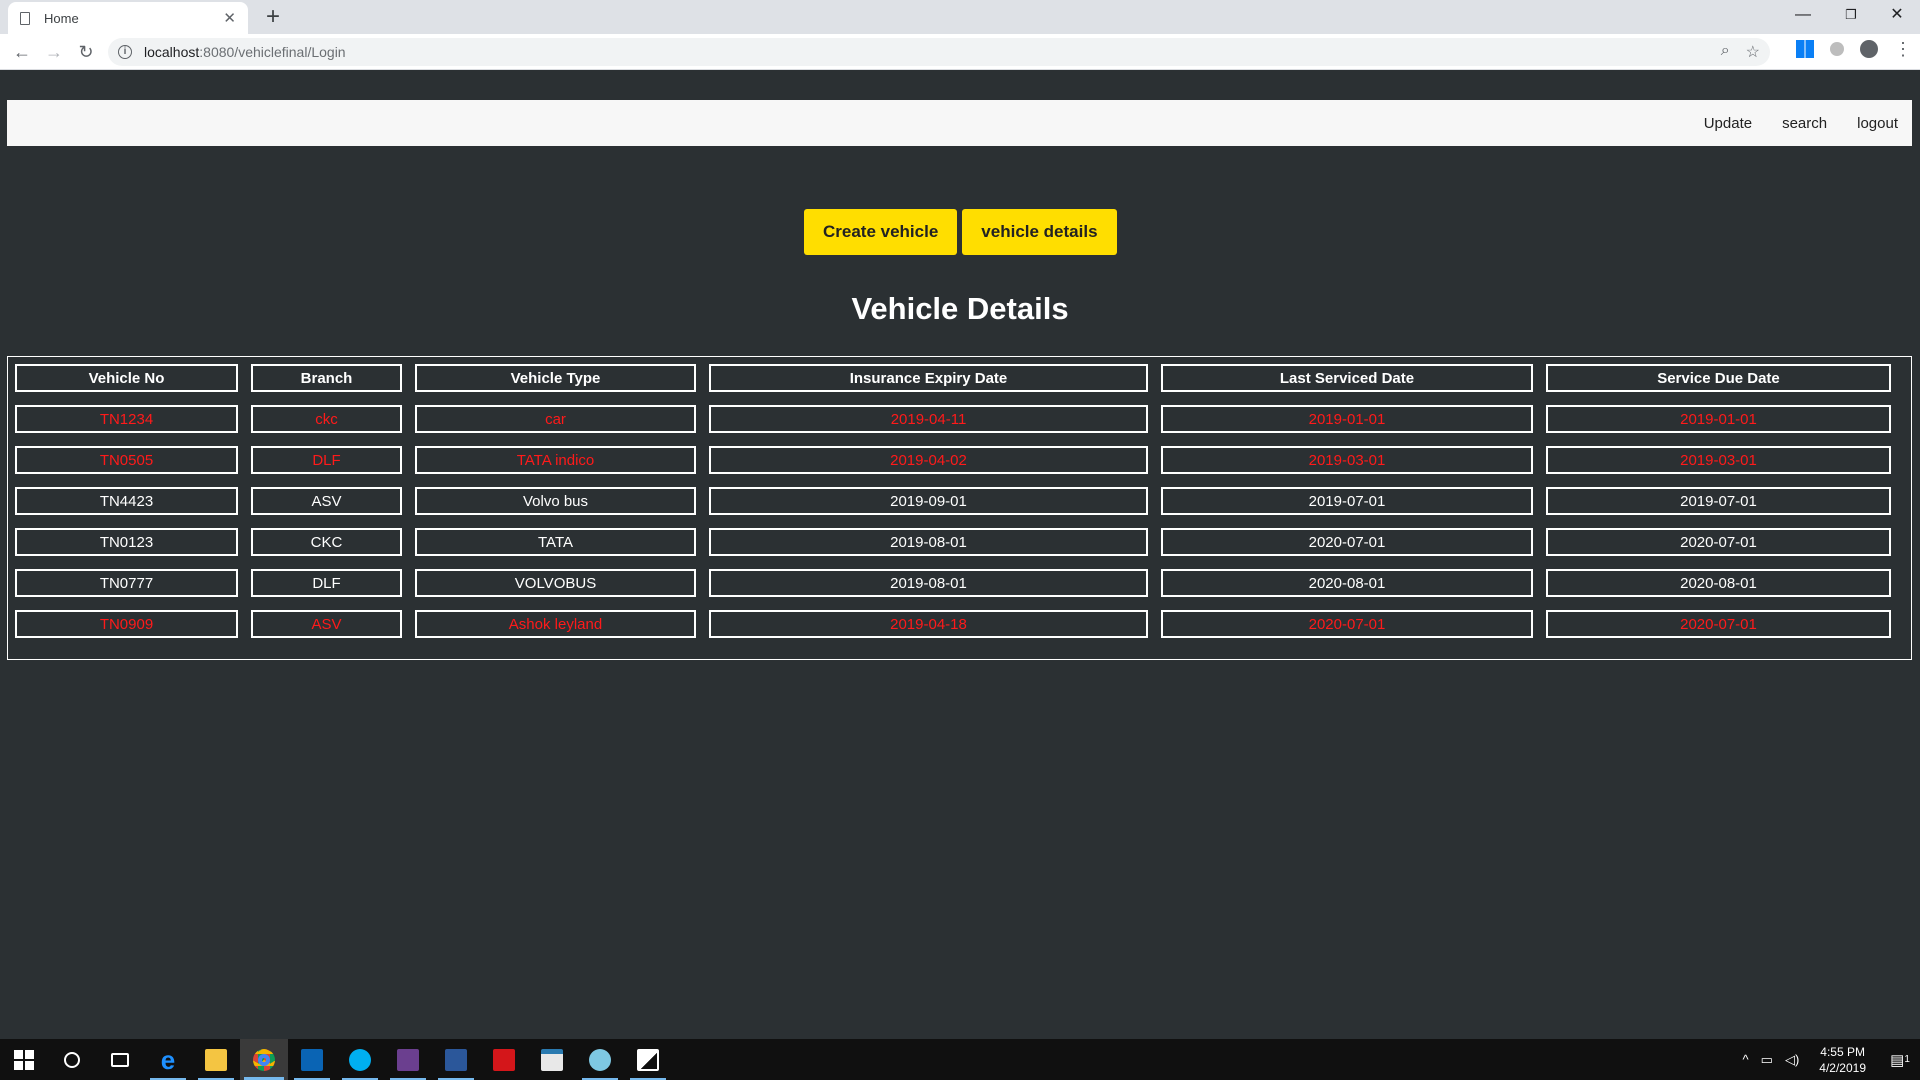 The image size is (1920, 1080). What do you see at coordinates (555, 624) in the screenshot?
I see `cell-vehicle-type: Ashok leyland` at bounding box center [555, 624].